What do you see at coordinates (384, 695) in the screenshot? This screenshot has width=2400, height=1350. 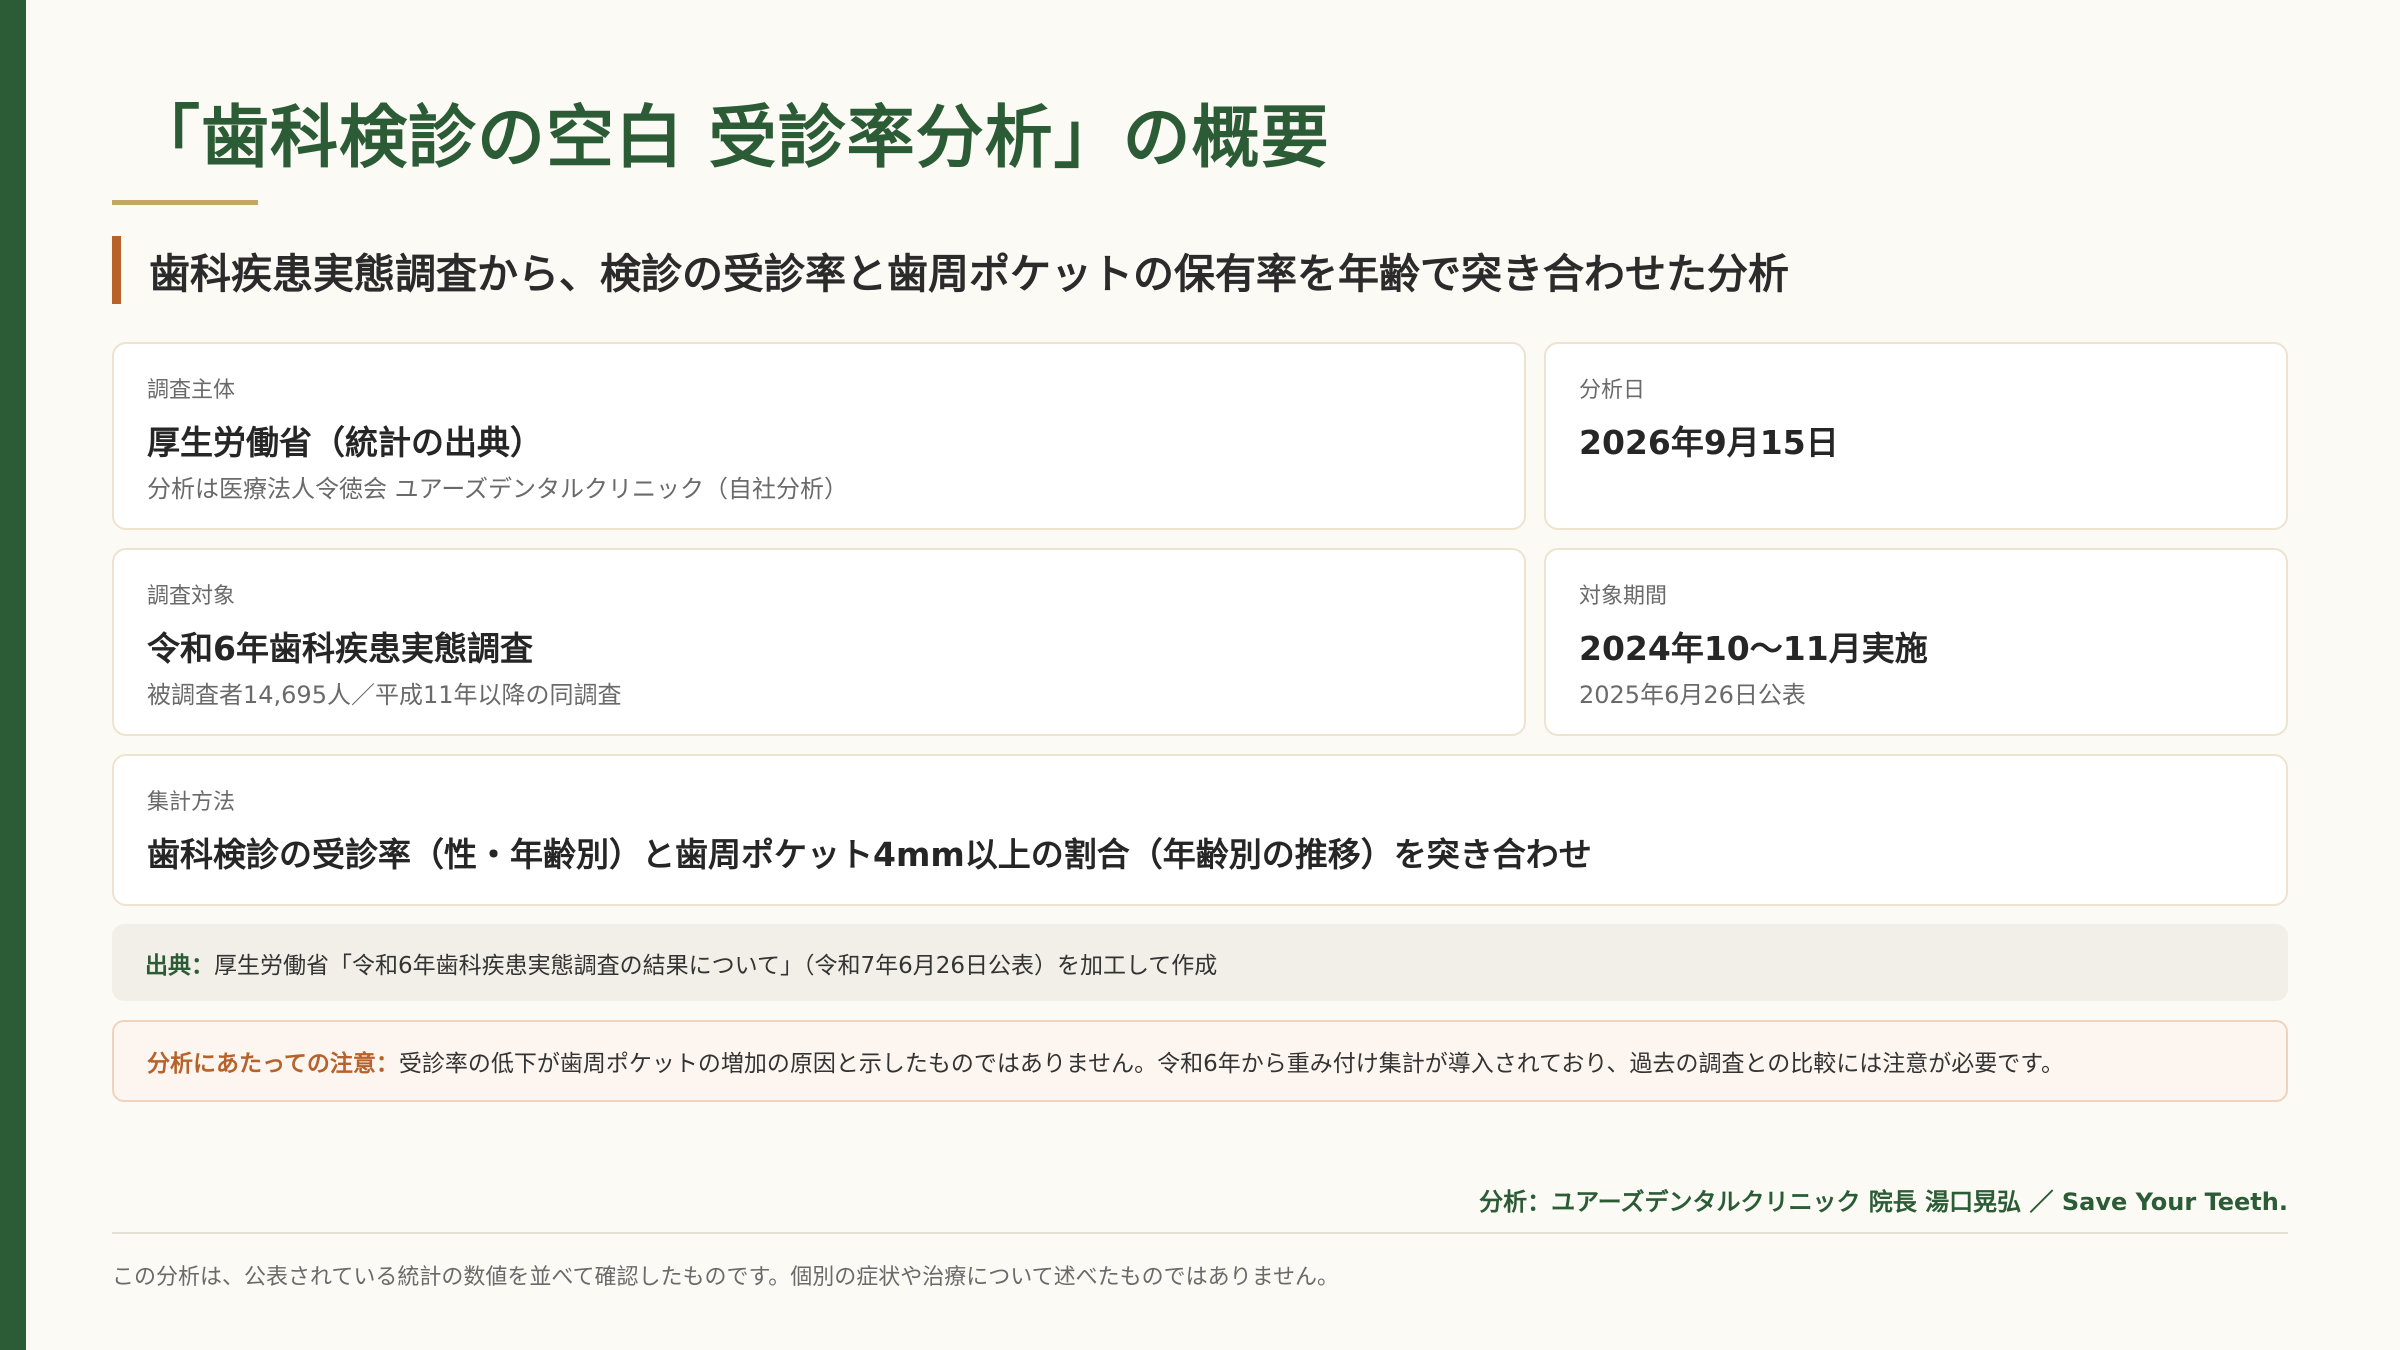 I see `card-note: 被調査者14,695人／平成11年以降の同調査` at bounding box center [384, 695].